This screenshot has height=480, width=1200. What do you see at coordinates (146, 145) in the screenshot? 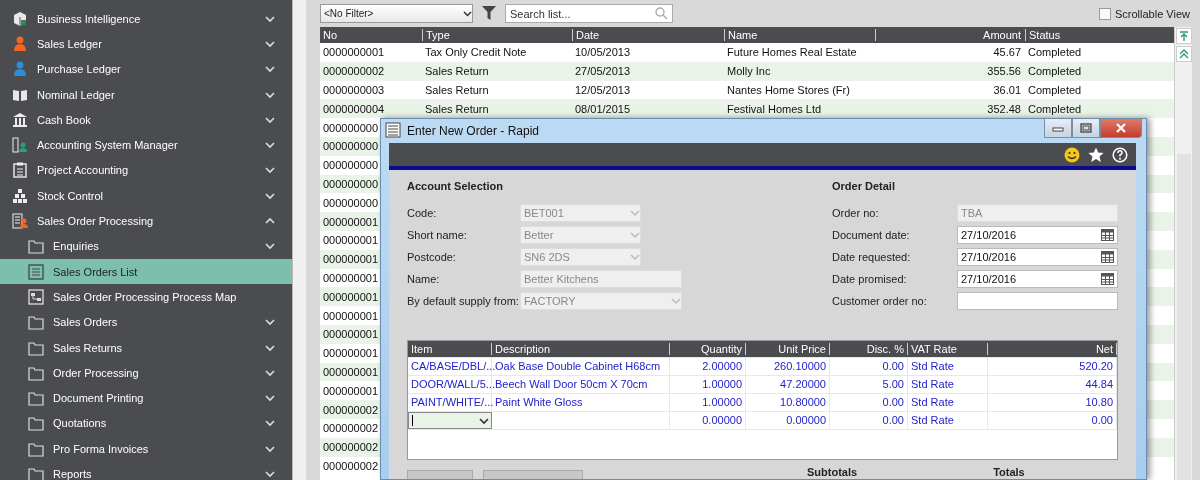
I see `sidebar-item: Accounting System Manager` at bounding box center [146, 145].